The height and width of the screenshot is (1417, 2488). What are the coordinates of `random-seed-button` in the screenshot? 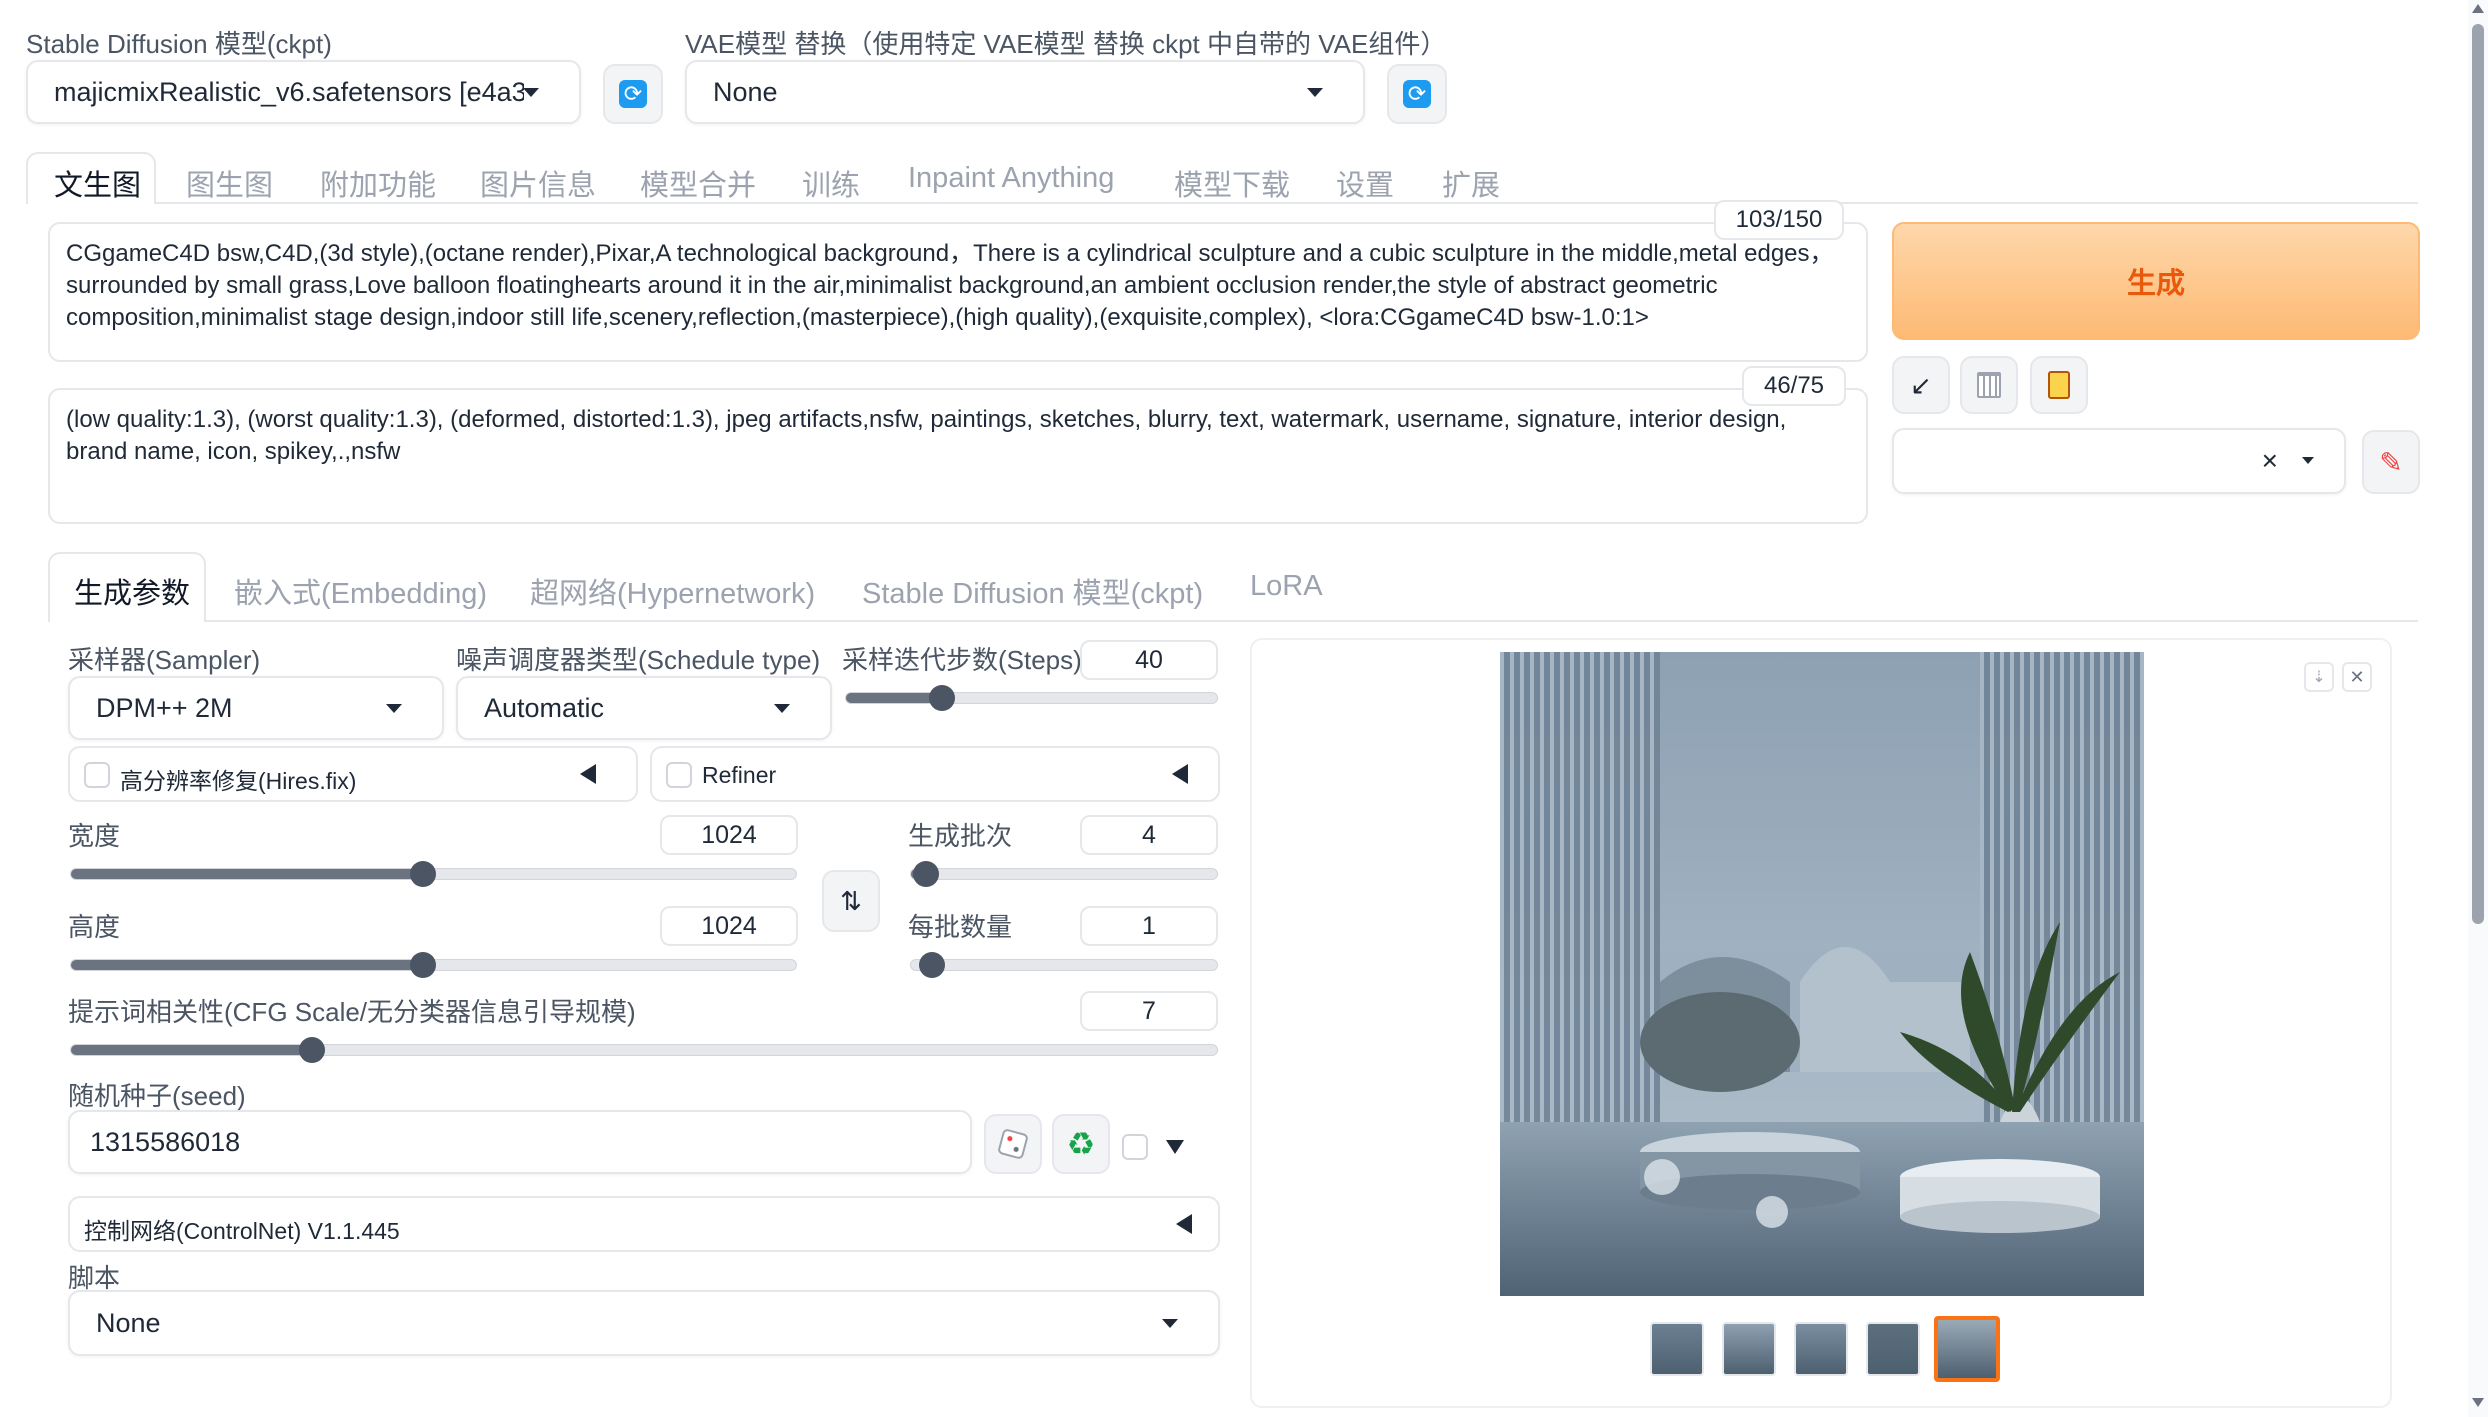 It's located at (1013, 1144).